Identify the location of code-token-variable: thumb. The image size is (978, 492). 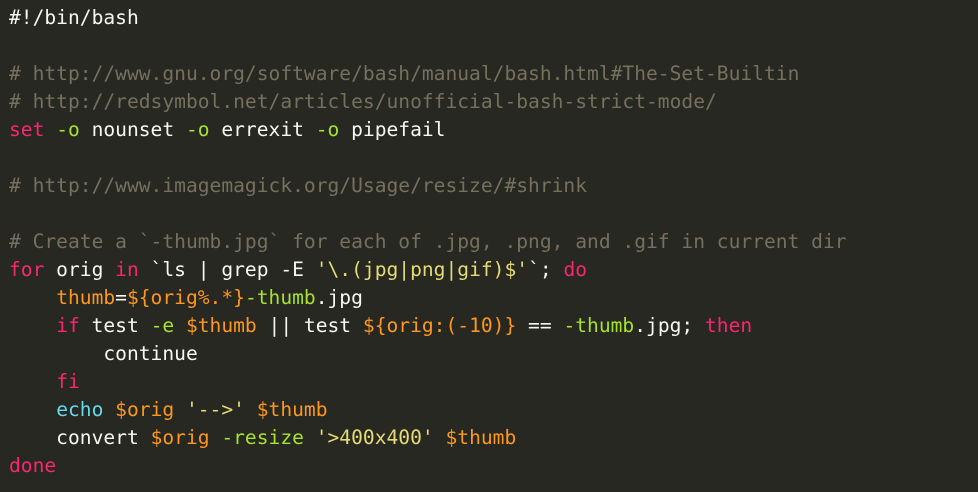
(86, 297).